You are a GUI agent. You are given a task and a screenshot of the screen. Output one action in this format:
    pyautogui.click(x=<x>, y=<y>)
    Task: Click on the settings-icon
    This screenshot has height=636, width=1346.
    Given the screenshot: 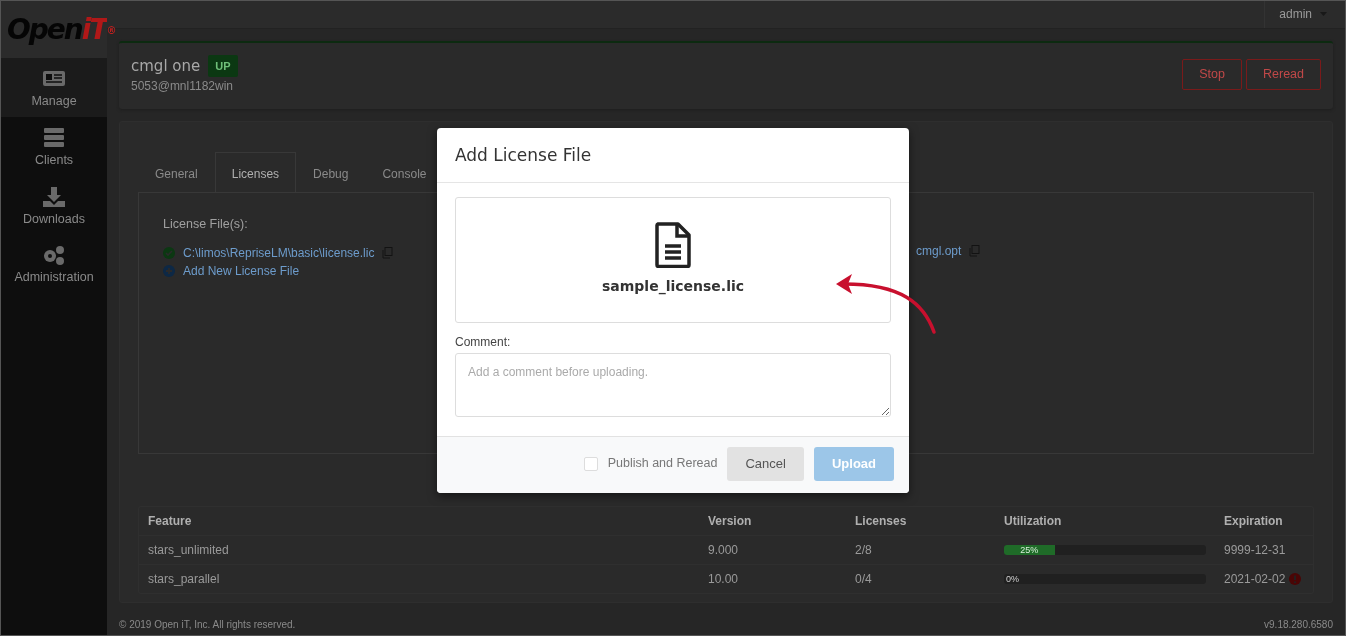 What is the action you would take?
    pyautogui.click(x=54, y=255)
    